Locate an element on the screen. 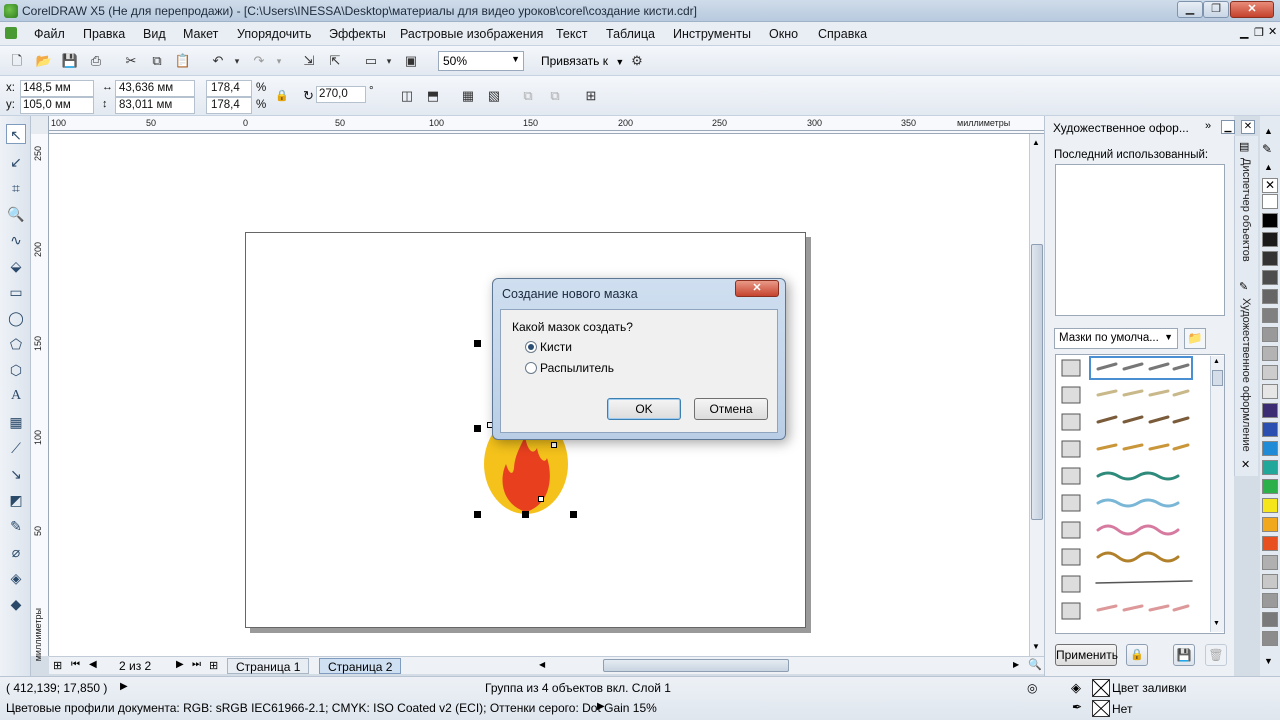 The image size is (1280, 720). vertical-scrollbar: ▲ ▼ is located at coordinates (1036, 395).